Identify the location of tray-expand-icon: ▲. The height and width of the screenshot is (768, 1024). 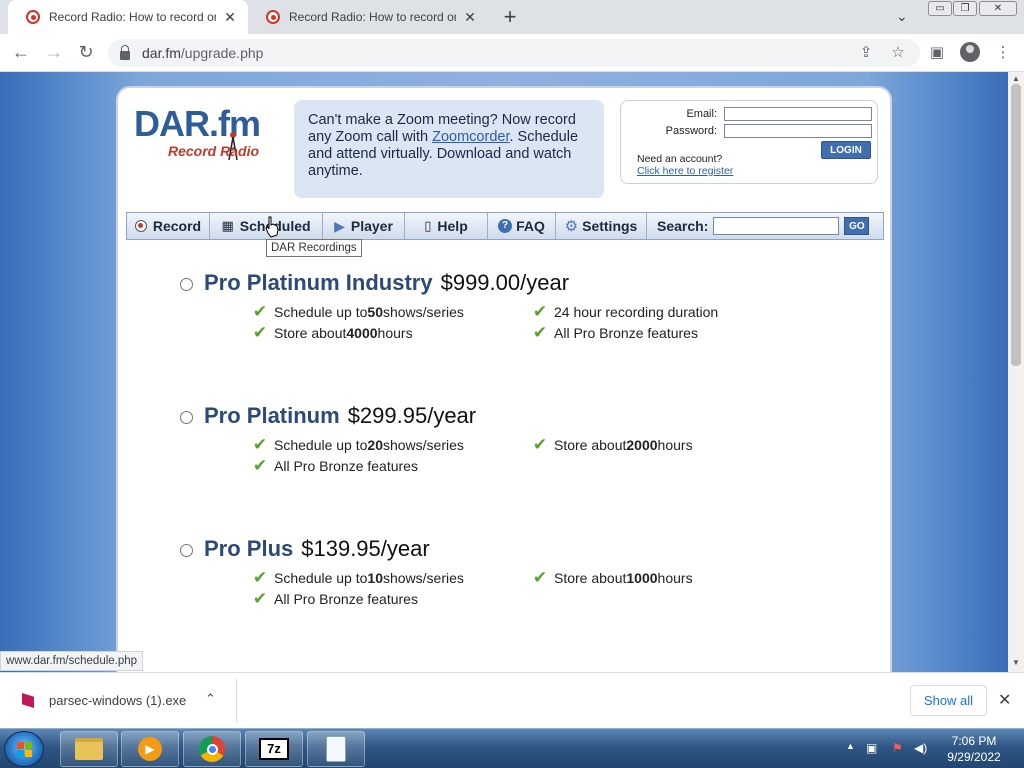
(850, 746).